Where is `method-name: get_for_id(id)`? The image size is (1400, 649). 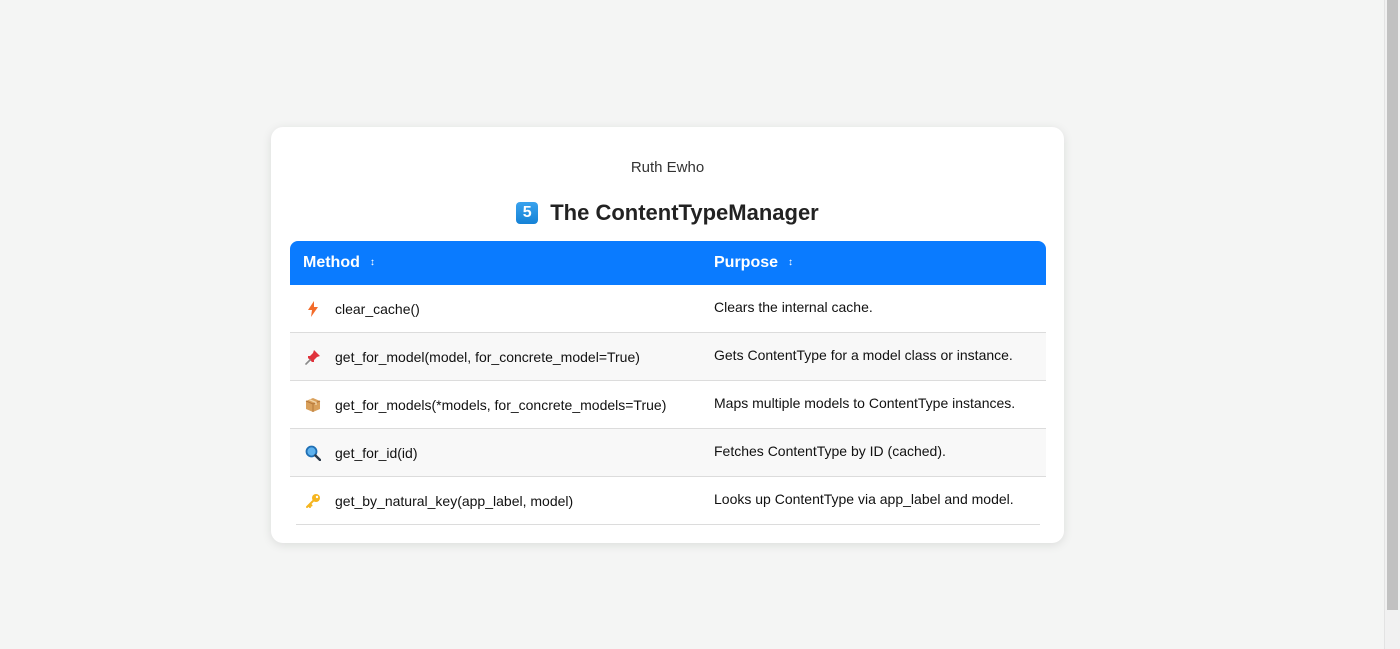
method-name: get_for_id(id) is located at coordinates (376, 452).